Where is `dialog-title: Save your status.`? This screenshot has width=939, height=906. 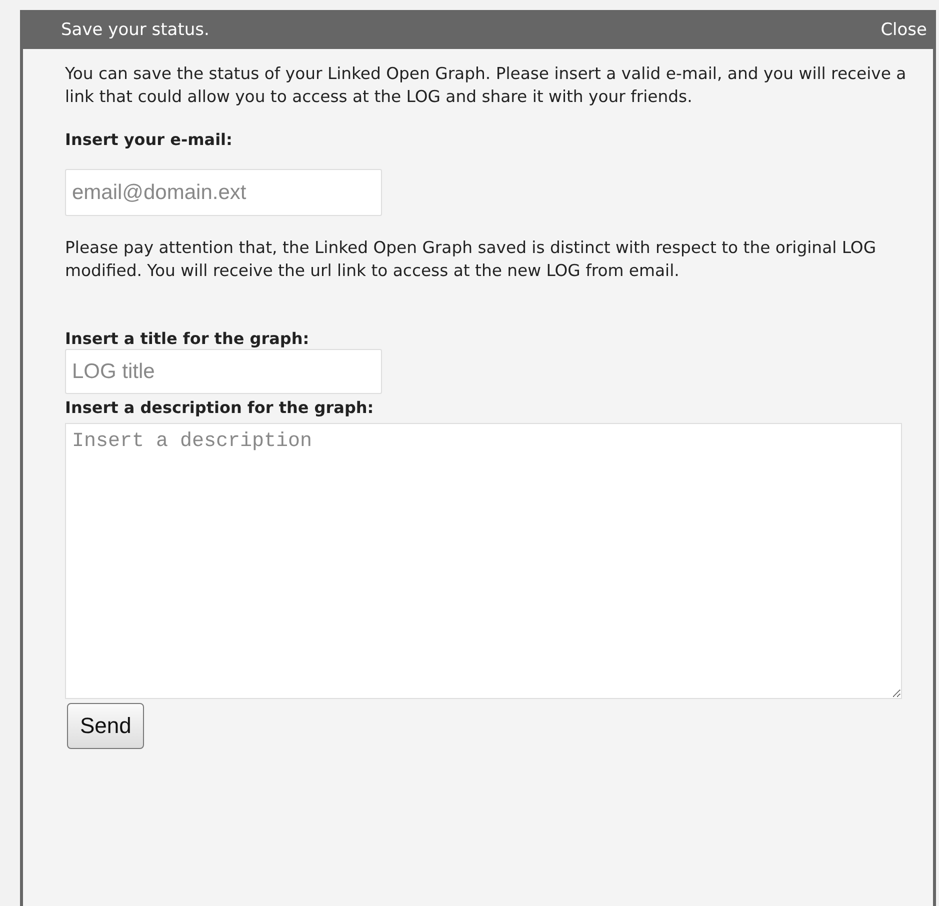 dialog-title: Save your status. is located at coordinates (135, 30).